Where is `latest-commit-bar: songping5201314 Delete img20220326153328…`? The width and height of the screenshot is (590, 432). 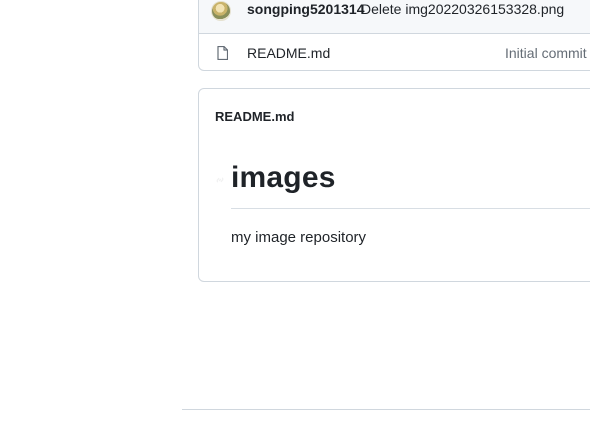
latest-commit-bar: songping5201314 Delete img20220326153328… is located at coordinates (394, 17).